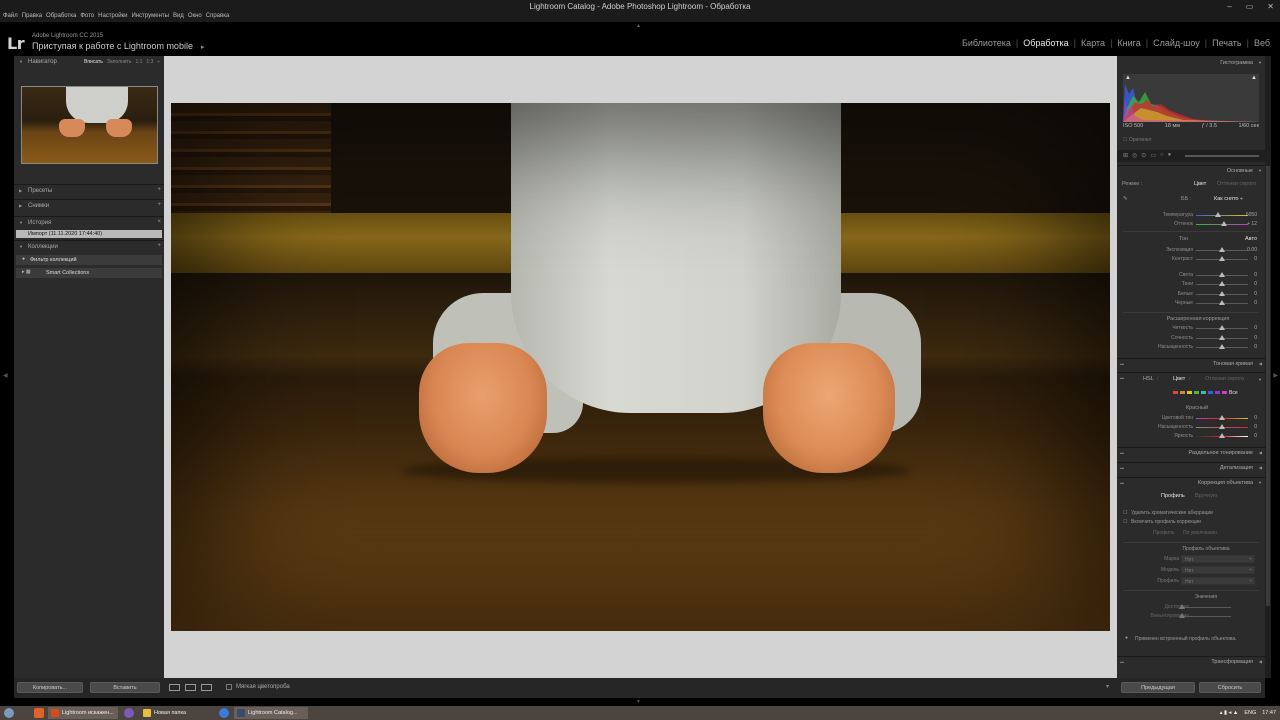 This screenshot has width=1280, height=720. What do you see at coordinates (1191, 63) in the screenshot?
I see `histogram-header: Гистограмма ▼` at bounding box center [1191, 63].